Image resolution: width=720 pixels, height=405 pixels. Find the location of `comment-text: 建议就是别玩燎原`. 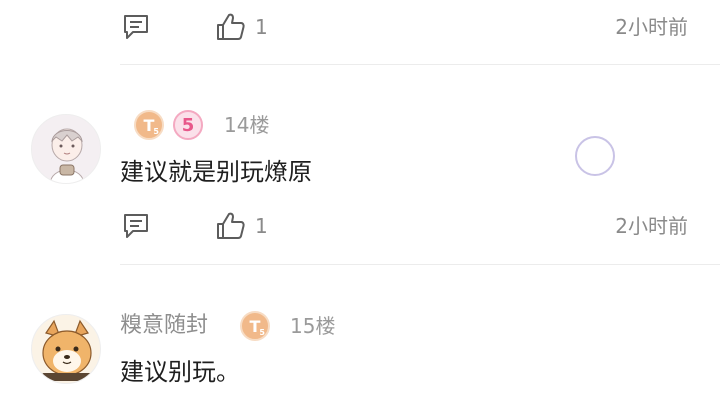

comment-text: 建议就是别玩燎原 is located at coordinates (216, 172).